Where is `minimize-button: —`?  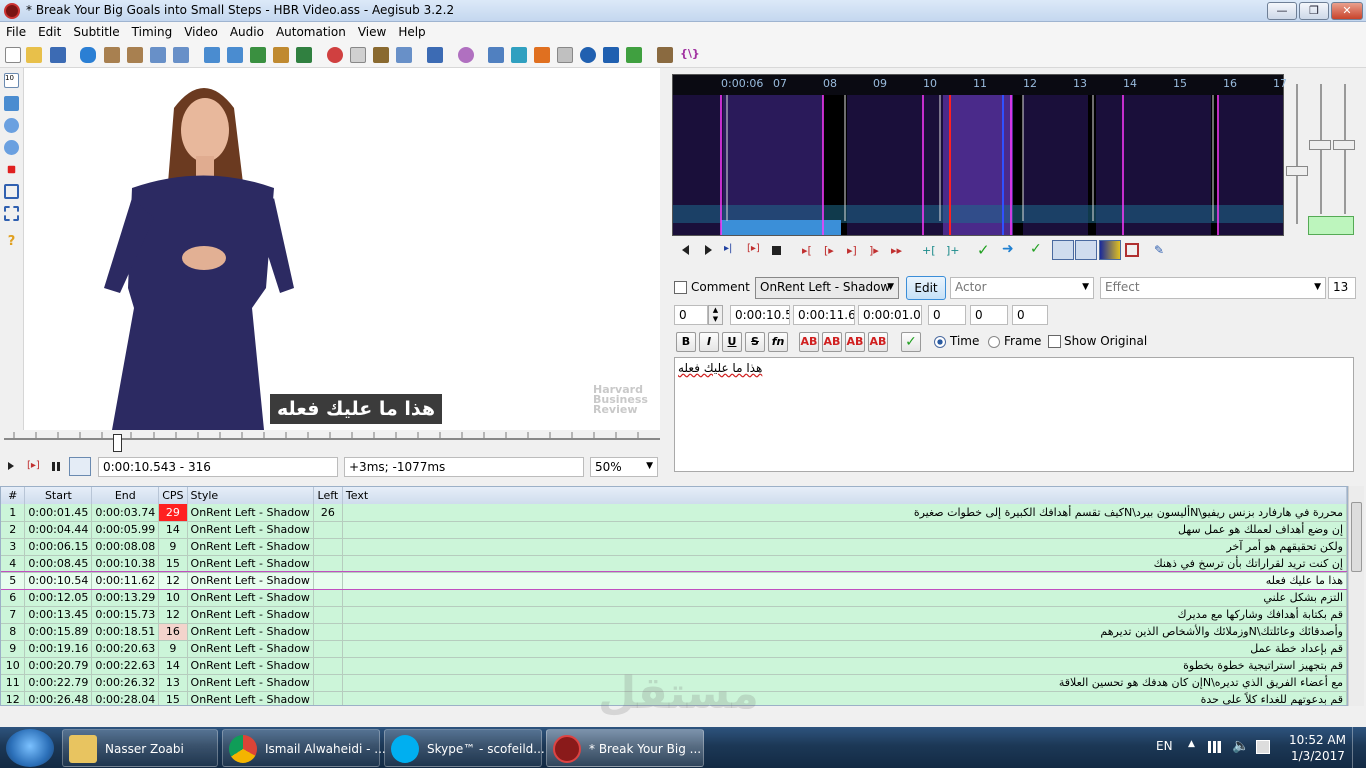 minimize-button: — is located at coordinates (1282, 11).